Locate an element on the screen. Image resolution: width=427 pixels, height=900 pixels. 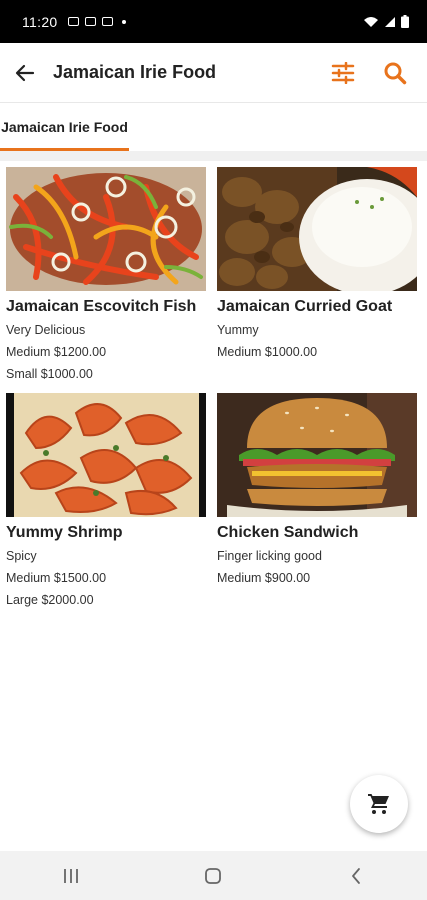
chicken-sandwich-image is located at coordinates (317, 455).